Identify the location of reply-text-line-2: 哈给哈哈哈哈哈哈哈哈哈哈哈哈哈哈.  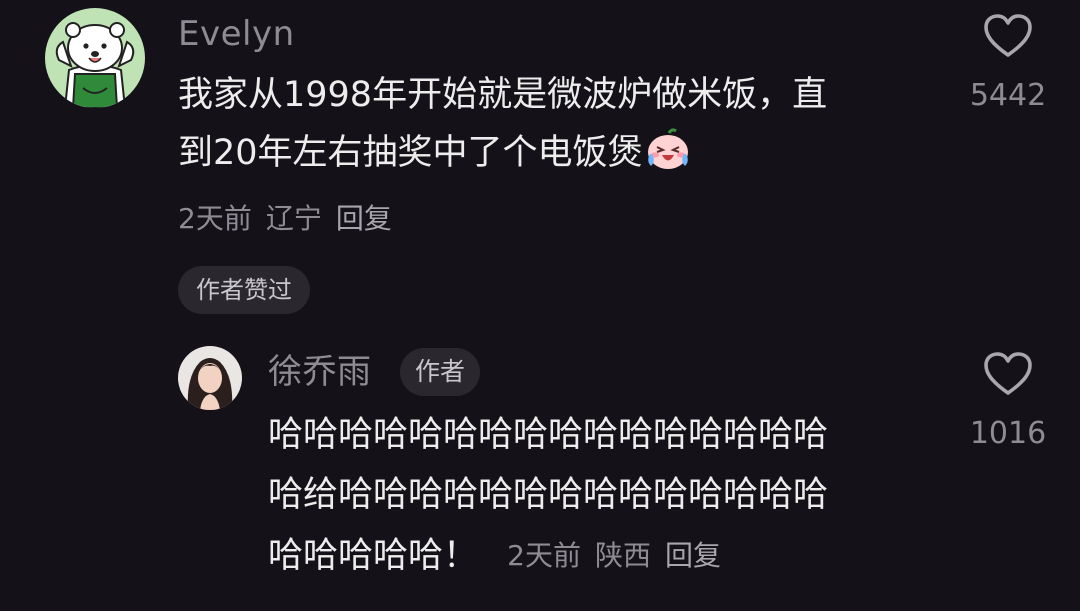
(548, 495).